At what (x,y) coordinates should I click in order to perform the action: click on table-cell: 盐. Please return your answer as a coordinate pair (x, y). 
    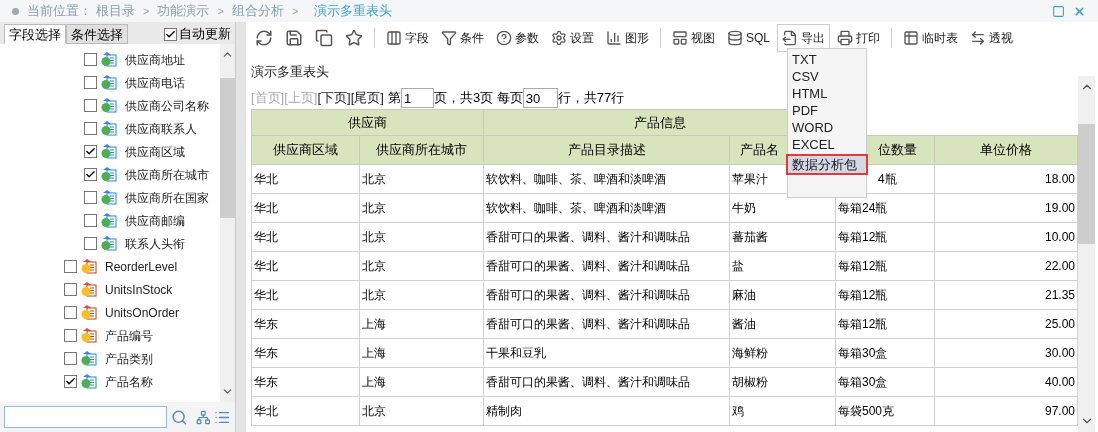
    Looking at the image, I should click on (782, 266).